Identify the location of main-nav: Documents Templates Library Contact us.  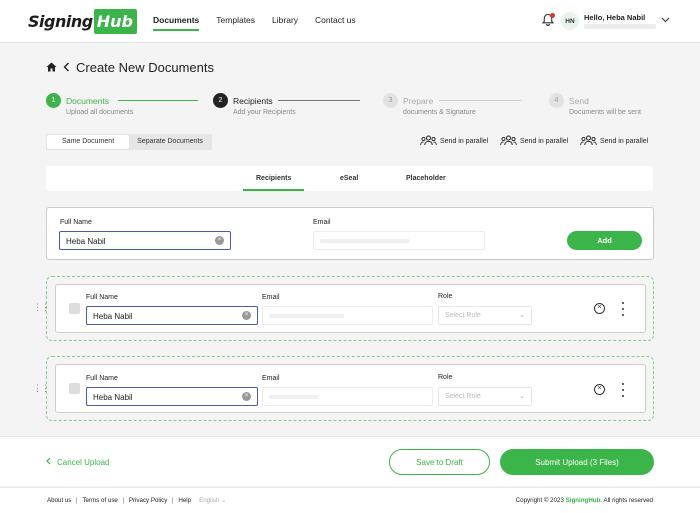
(254, 23).